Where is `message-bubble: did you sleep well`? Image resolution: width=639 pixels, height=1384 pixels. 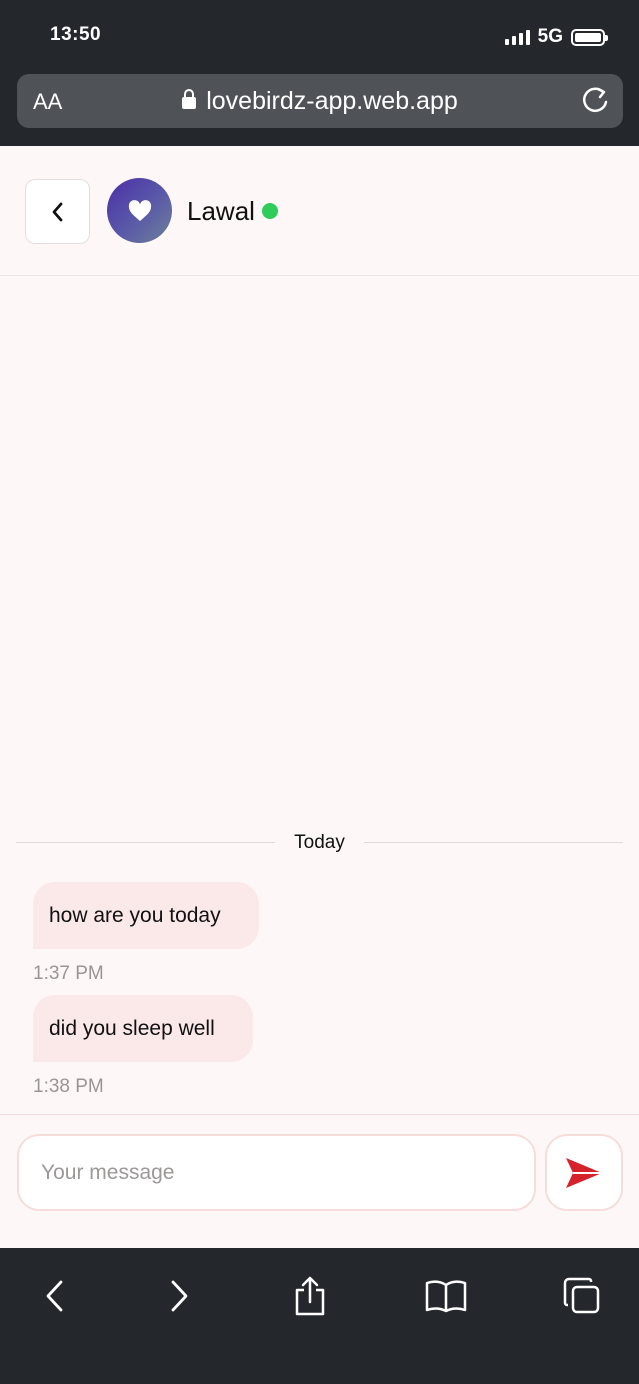 message-bubble: did you sleep well is located at coordinates (143, 1028).